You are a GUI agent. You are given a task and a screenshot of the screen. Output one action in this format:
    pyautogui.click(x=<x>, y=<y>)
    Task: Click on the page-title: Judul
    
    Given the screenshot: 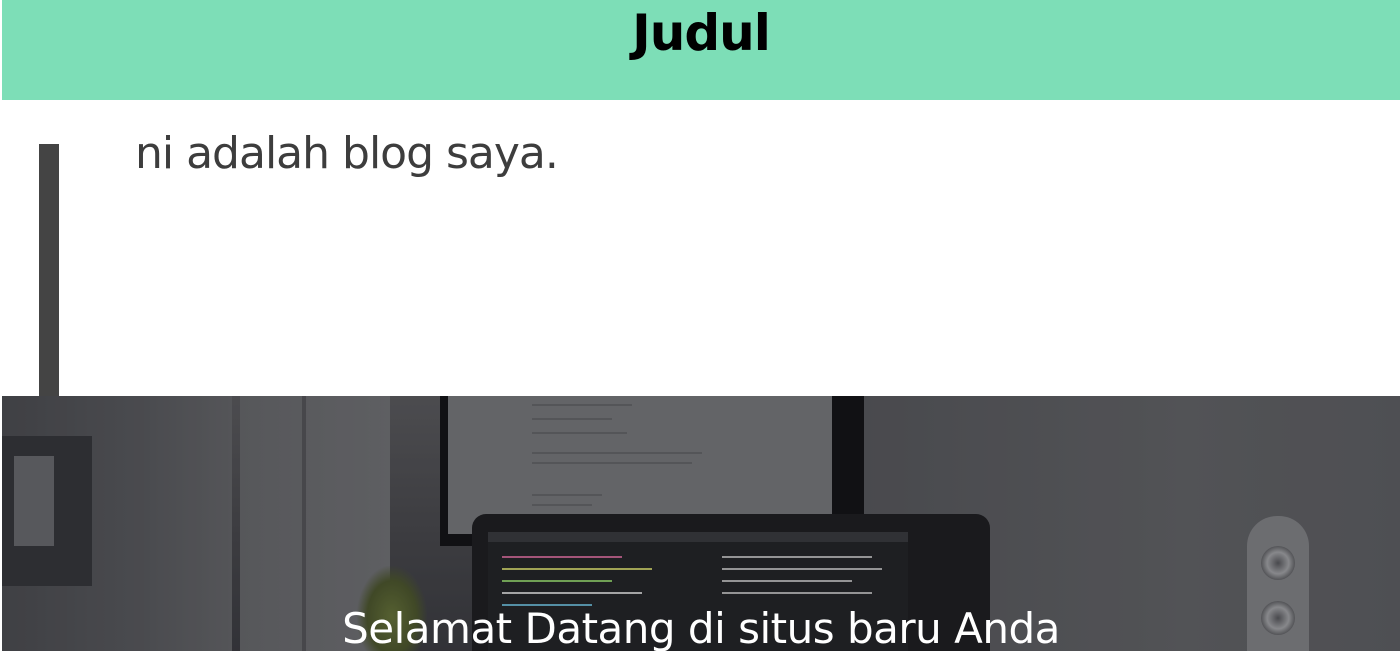 What is the action you would take?
    pyautogui.click(x=701, y=33)
    